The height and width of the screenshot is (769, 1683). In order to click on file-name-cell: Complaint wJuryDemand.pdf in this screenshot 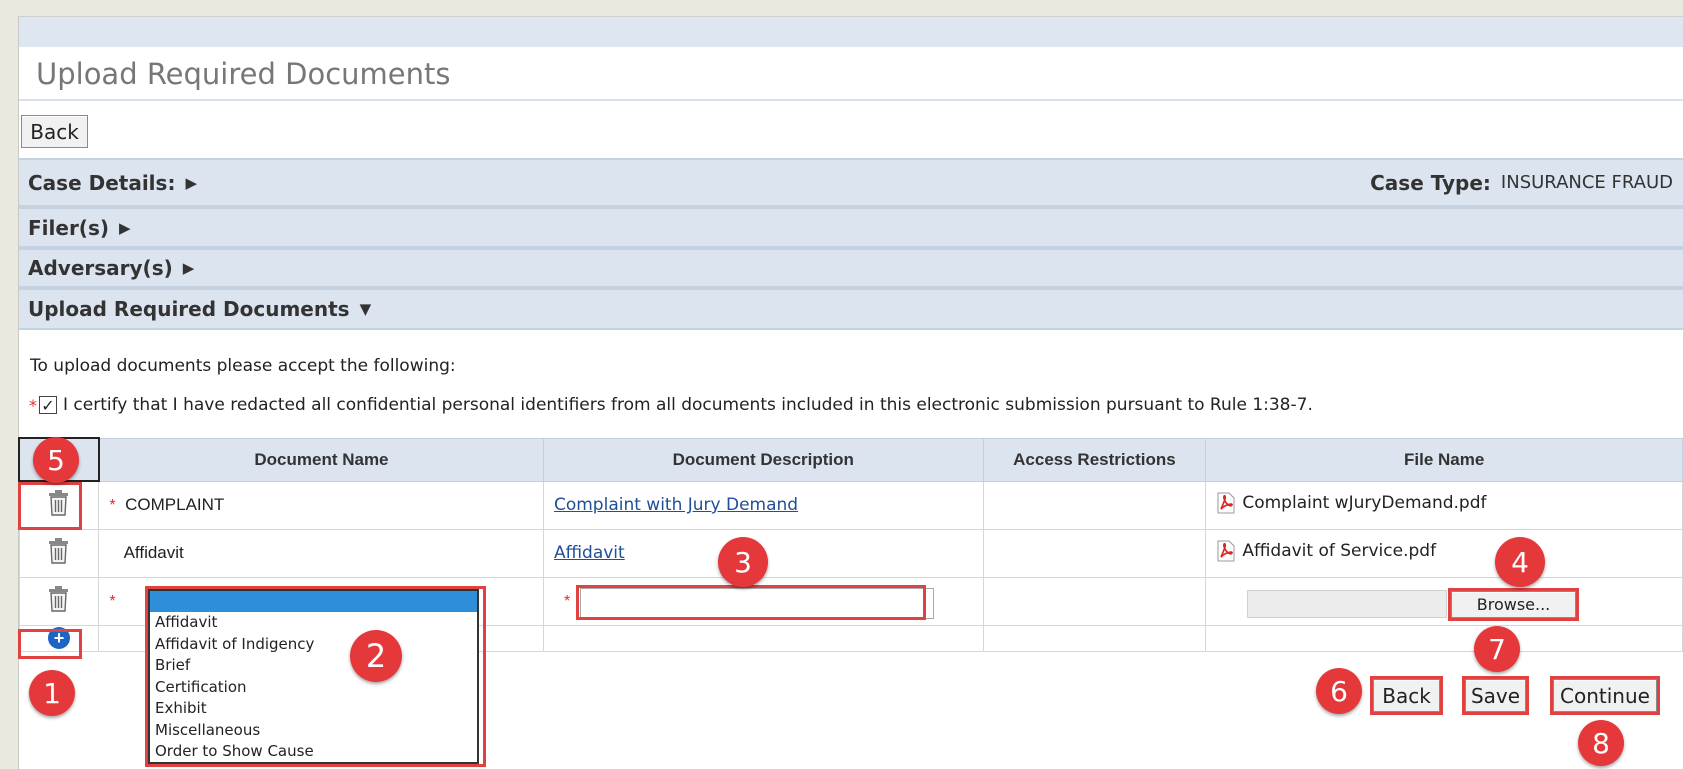, I will do `click(1444, 505)`.